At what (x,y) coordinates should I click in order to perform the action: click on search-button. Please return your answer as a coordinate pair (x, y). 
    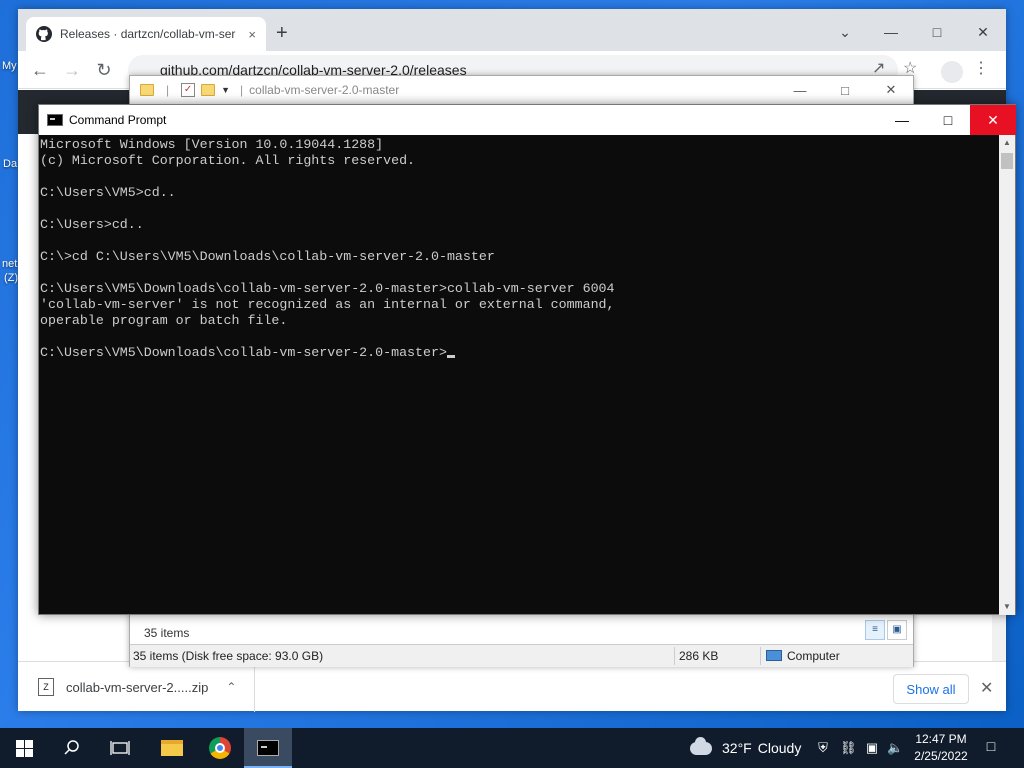
    Looking at the image, I should click on (72, 748).